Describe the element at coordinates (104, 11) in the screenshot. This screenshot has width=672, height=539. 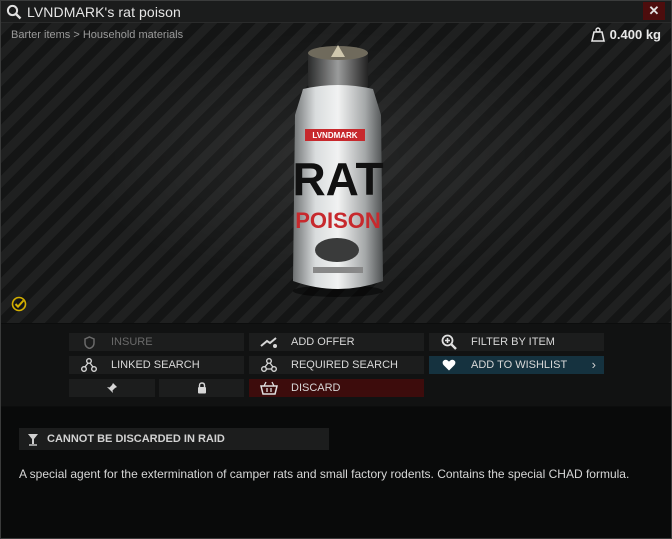
I see `window-title: LVNDMARK's rat poison` at that location.